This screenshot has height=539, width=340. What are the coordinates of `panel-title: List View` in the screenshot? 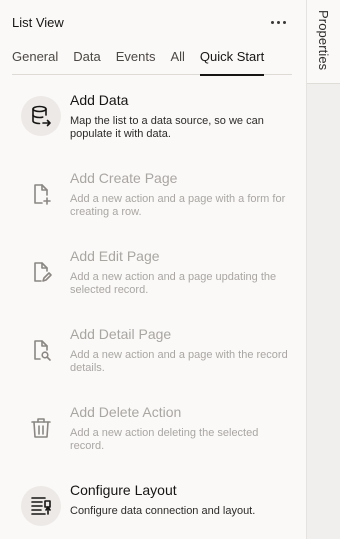 It's located at (38, 22).